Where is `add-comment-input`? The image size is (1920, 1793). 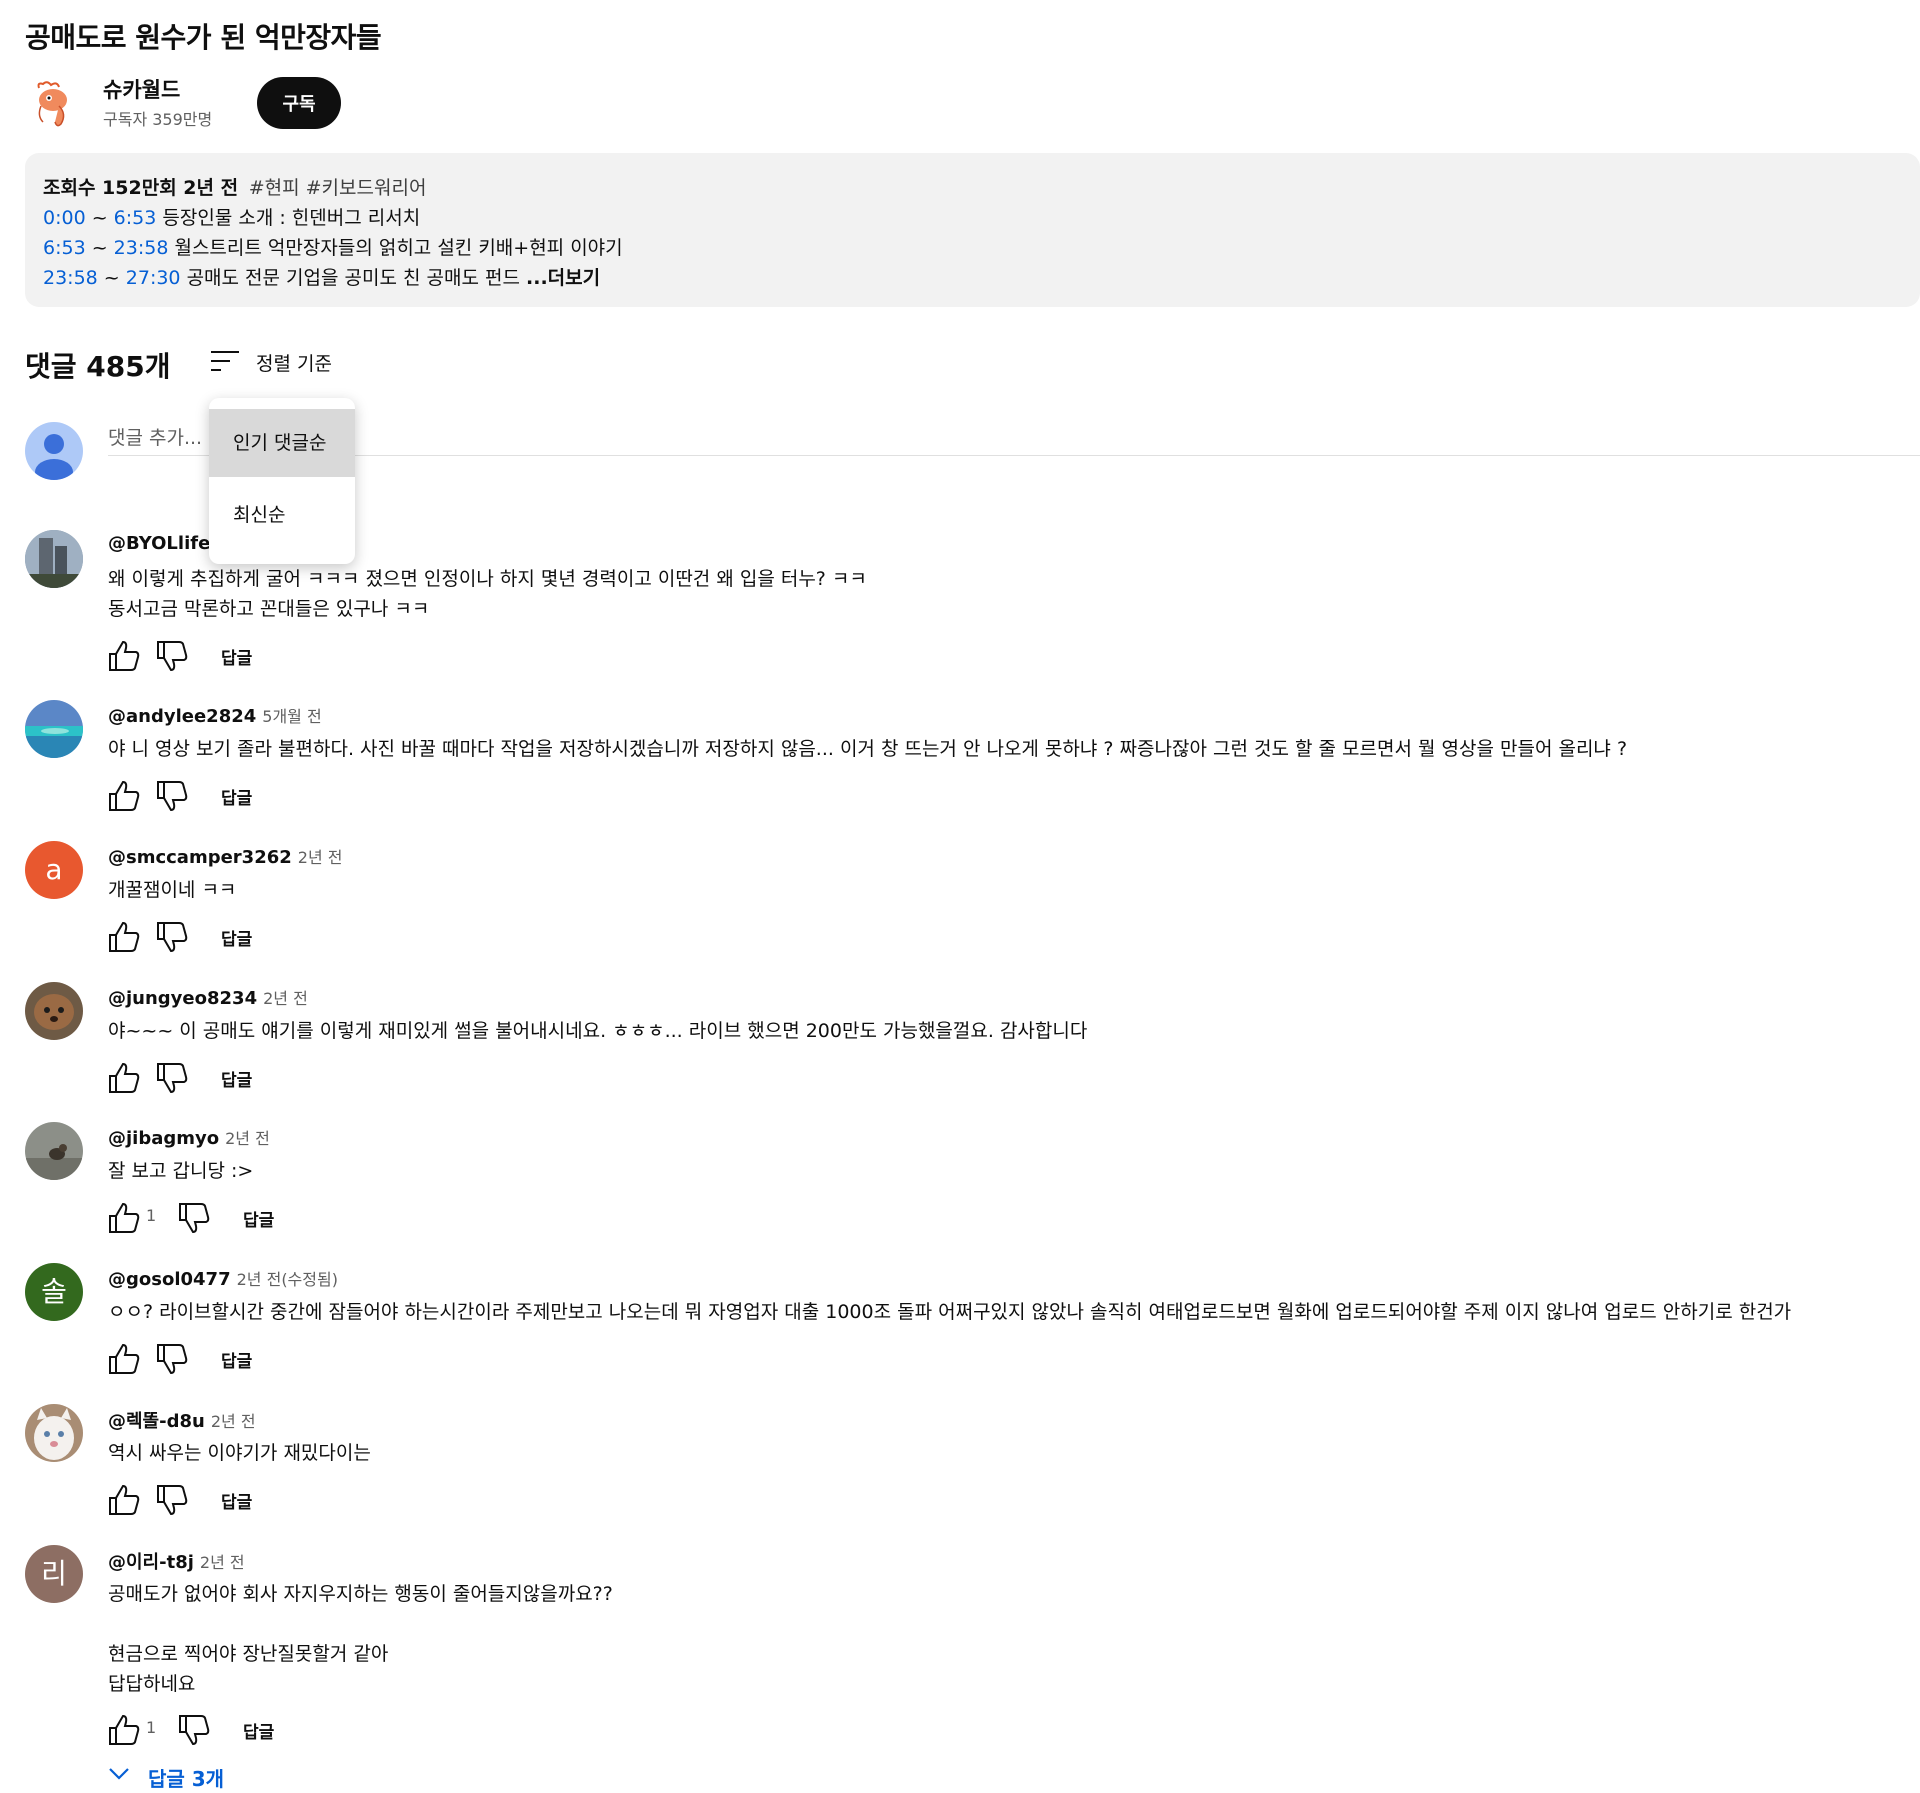 add-comment-input is located at coordinates (1014, 438).